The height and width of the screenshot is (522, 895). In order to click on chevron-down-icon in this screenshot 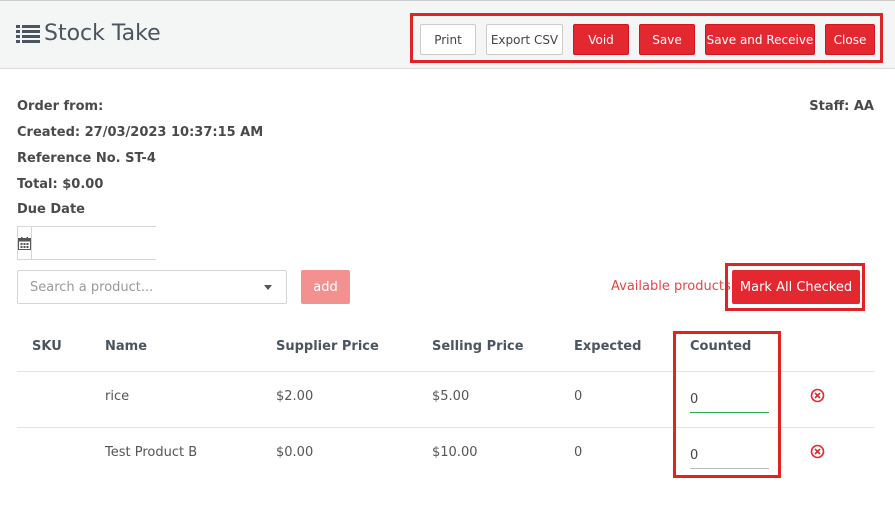, I will do `click(268, 287)`.